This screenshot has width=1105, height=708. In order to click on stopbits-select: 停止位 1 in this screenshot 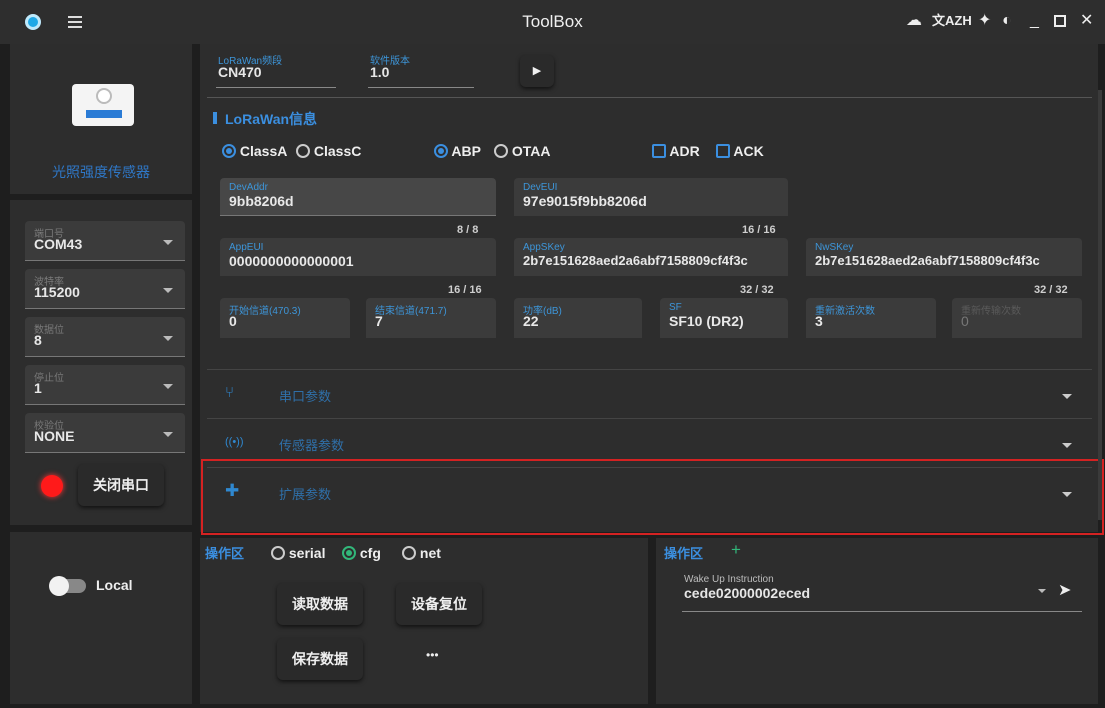, I will do `click(105, 385)`.